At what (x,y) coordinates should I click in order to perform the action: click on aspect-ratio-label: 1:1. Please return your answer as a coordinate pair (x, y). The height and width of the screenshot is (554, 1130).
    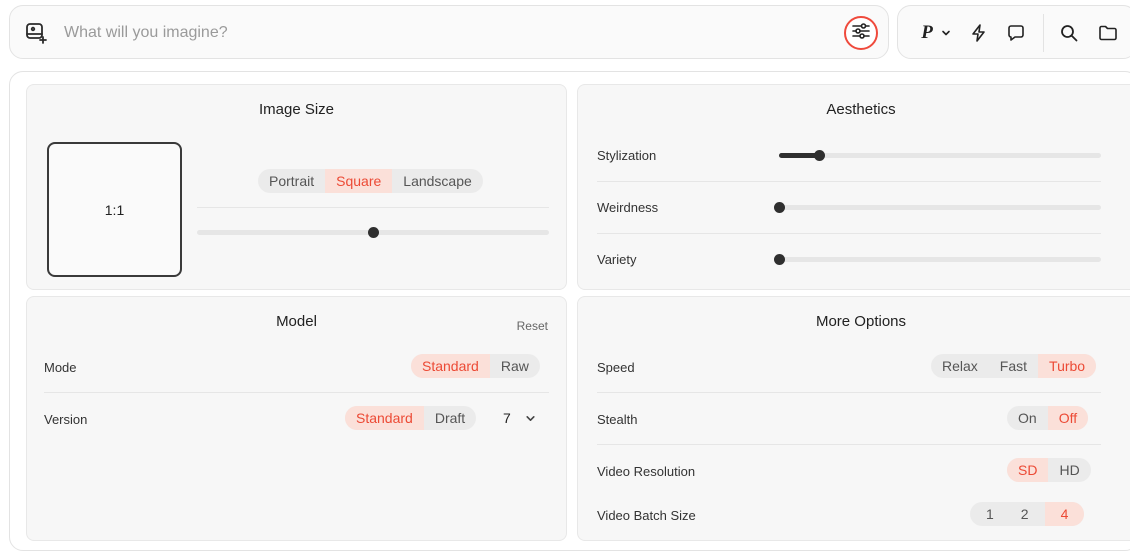
    Looking at the image, I should click on (114, 209).